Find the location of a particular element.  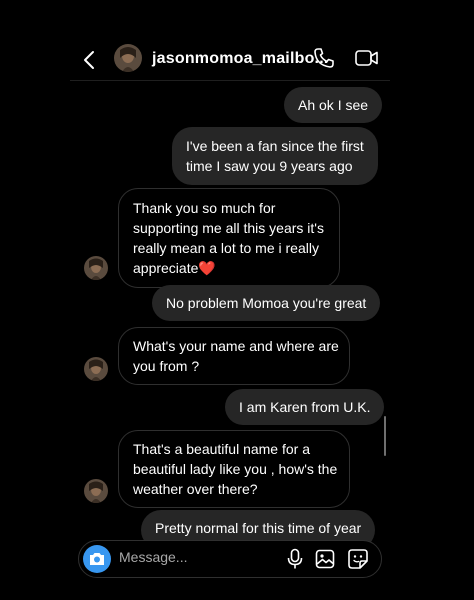

voice-call-button is located at coordinates (324, 58).